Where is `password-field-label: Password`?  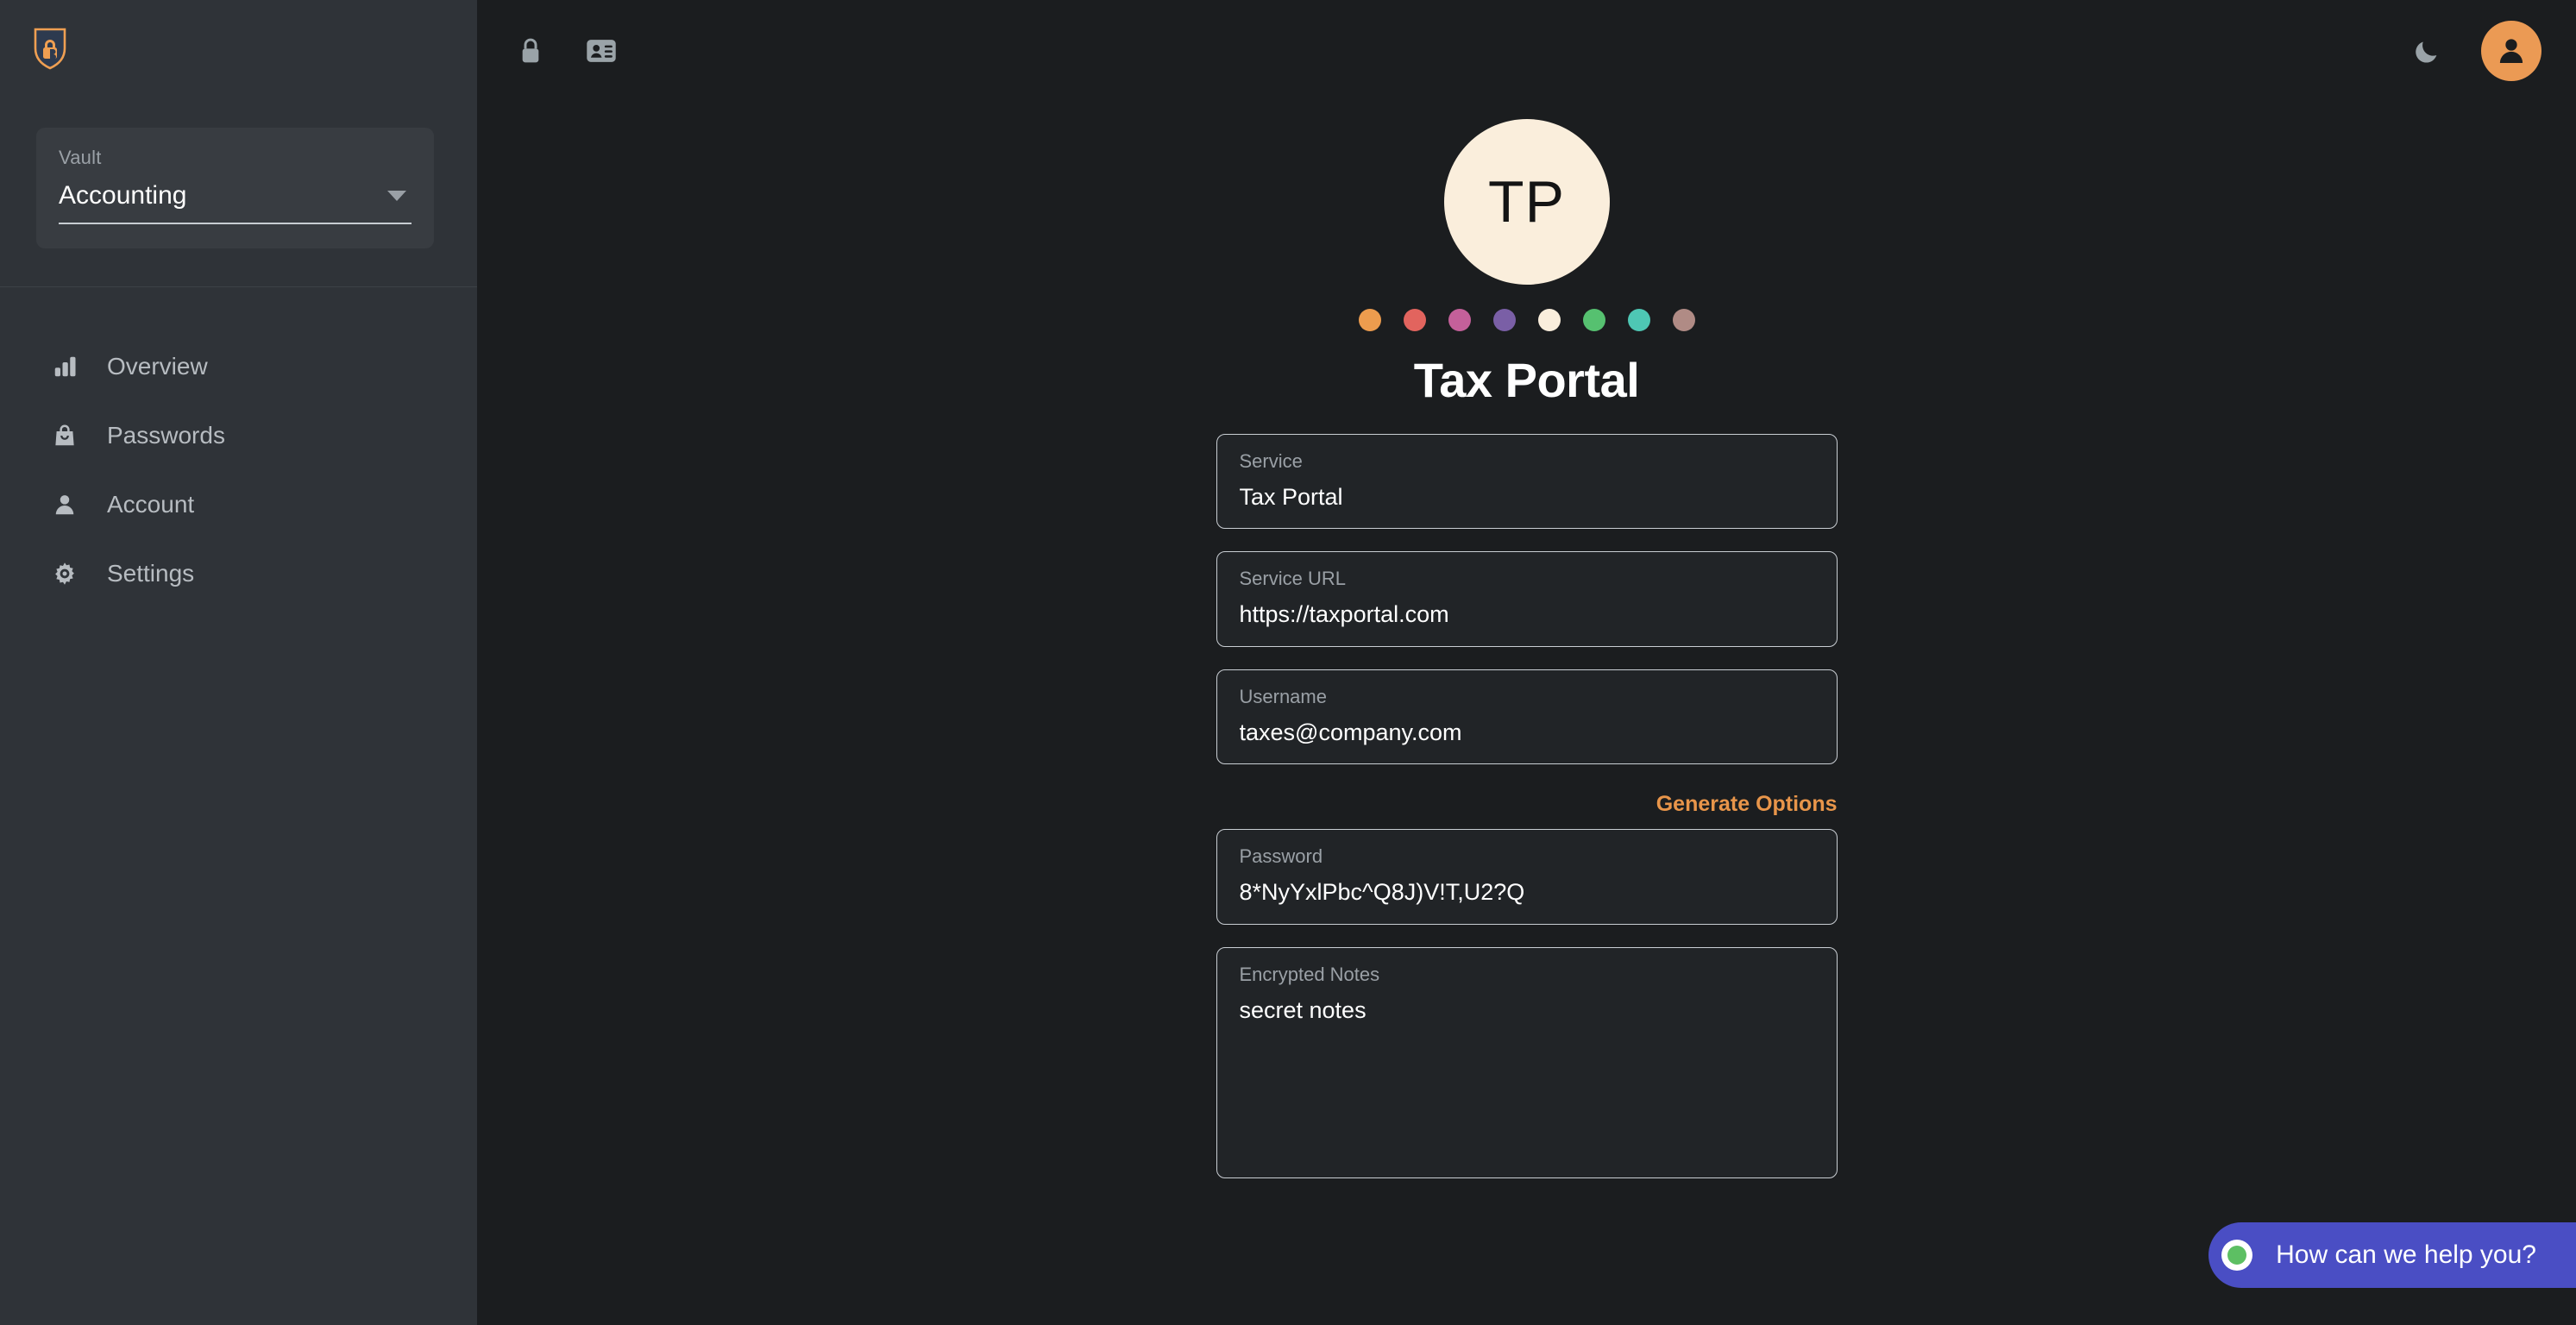 password-field-label: Password is located at coordinates (1281, 857).